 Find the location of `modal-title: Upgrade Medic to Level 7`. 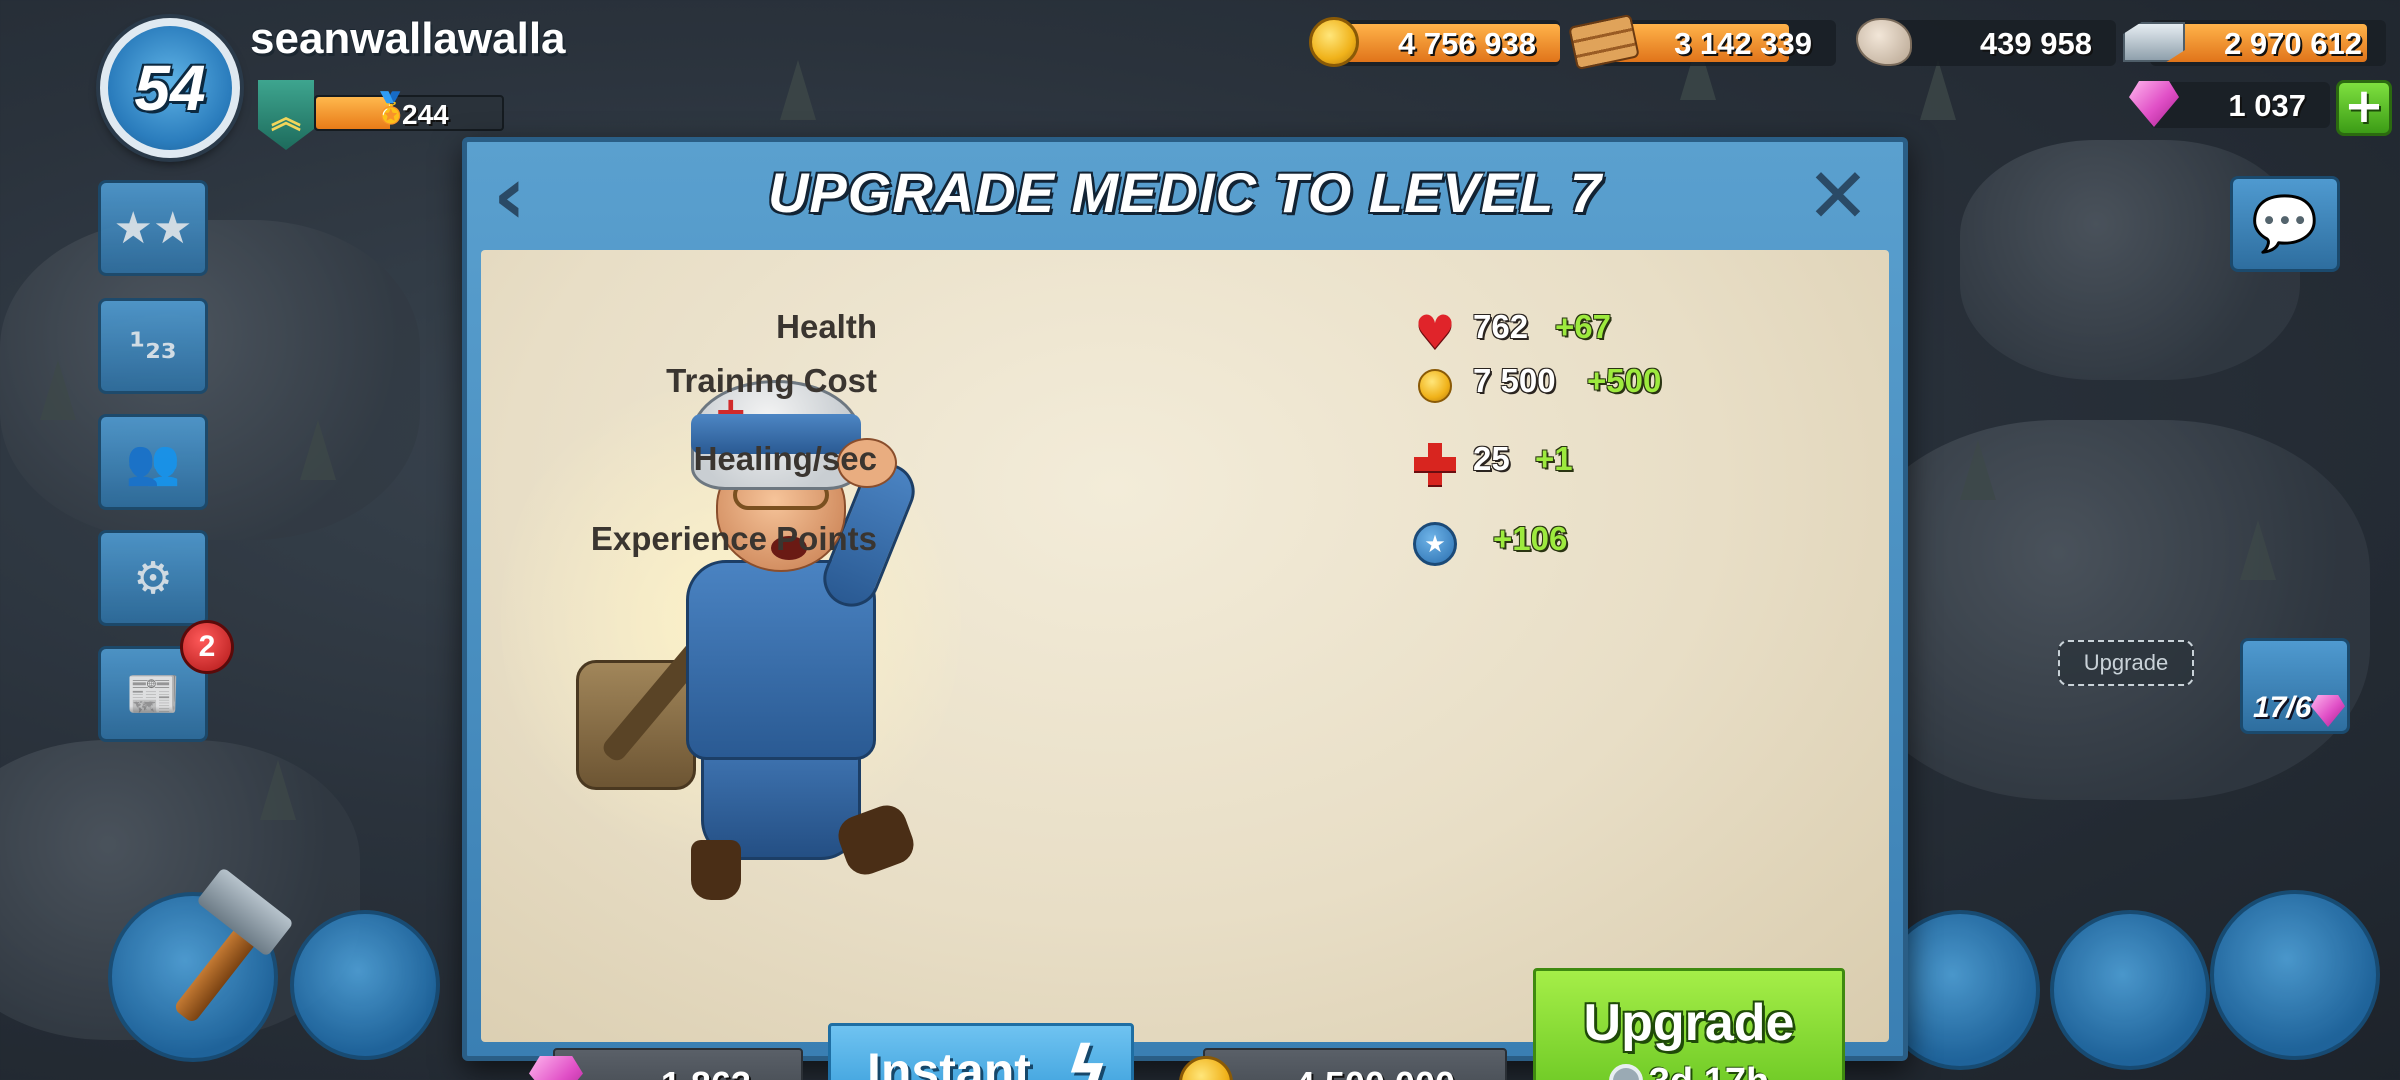

modal-title: Upgrade Medic to Level 7 is located at coordinates (1185, 192).